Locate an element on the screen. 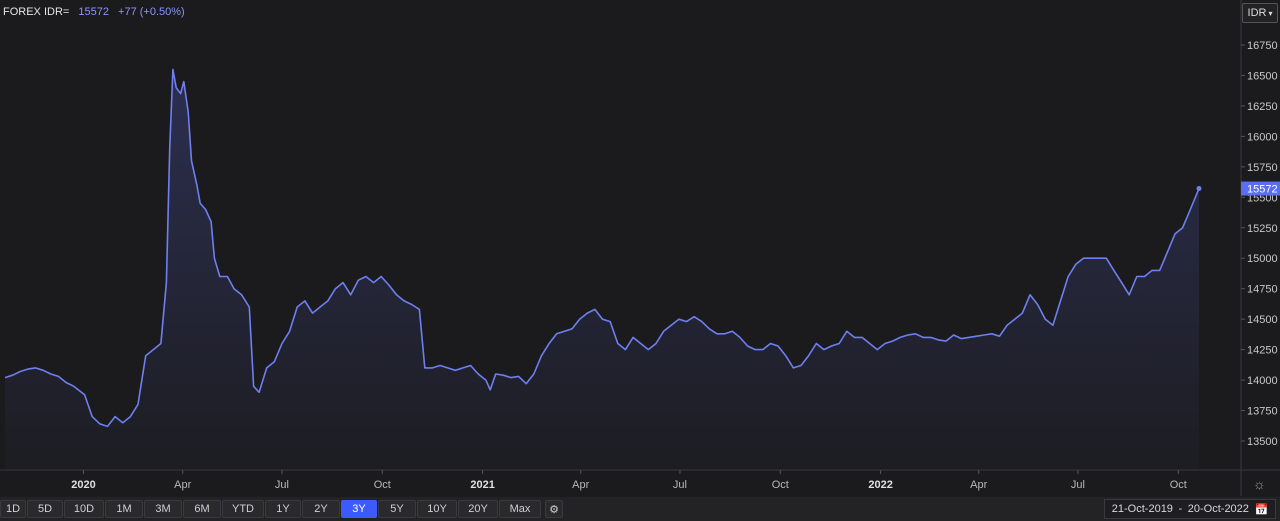 This screenshot has width=1280, height=521. last-price: 15572 is located at coordinates (93, 12).